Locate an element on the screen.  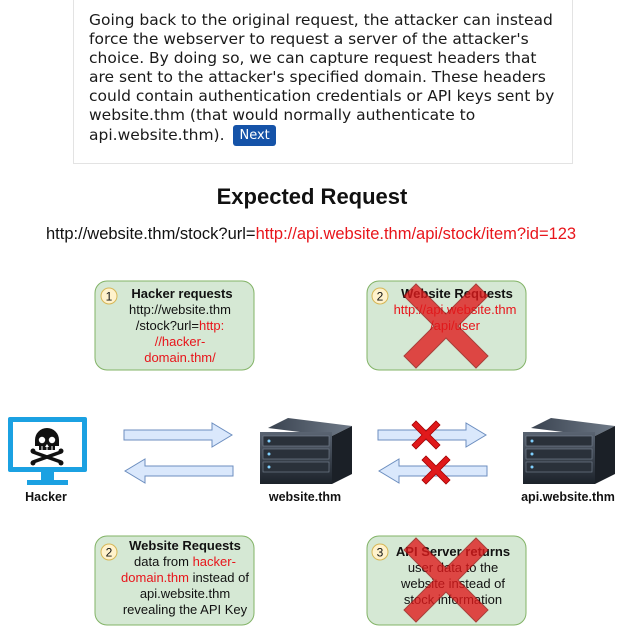
step2-bottom-line2-text: instead of is located at coordinates (218, 577).